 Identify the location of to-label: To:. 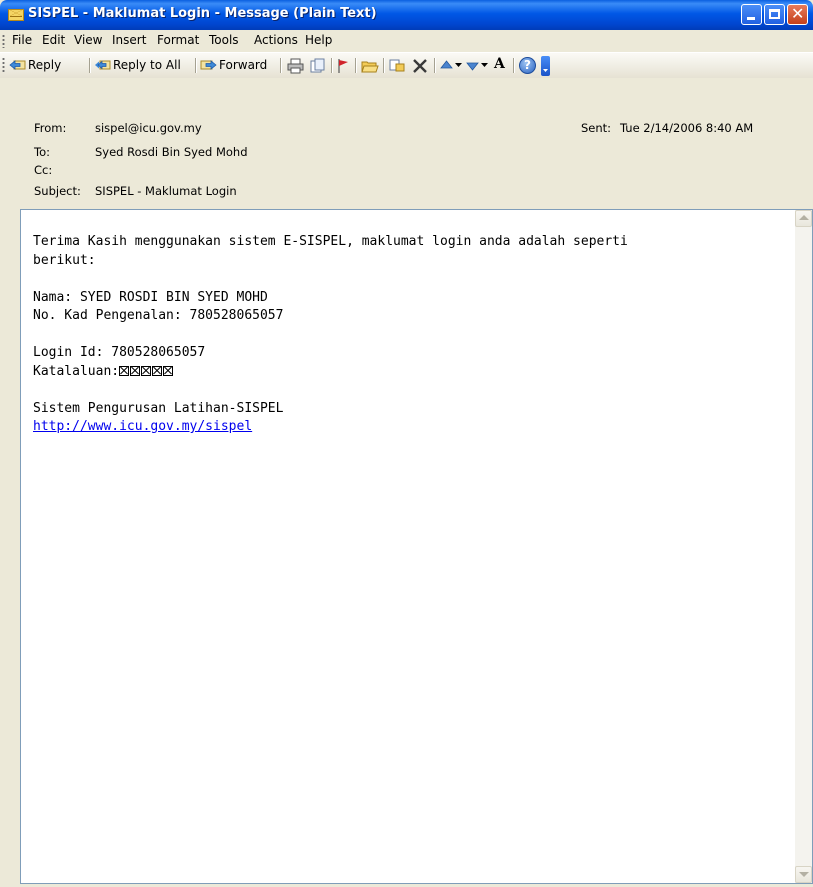
(42, 152).